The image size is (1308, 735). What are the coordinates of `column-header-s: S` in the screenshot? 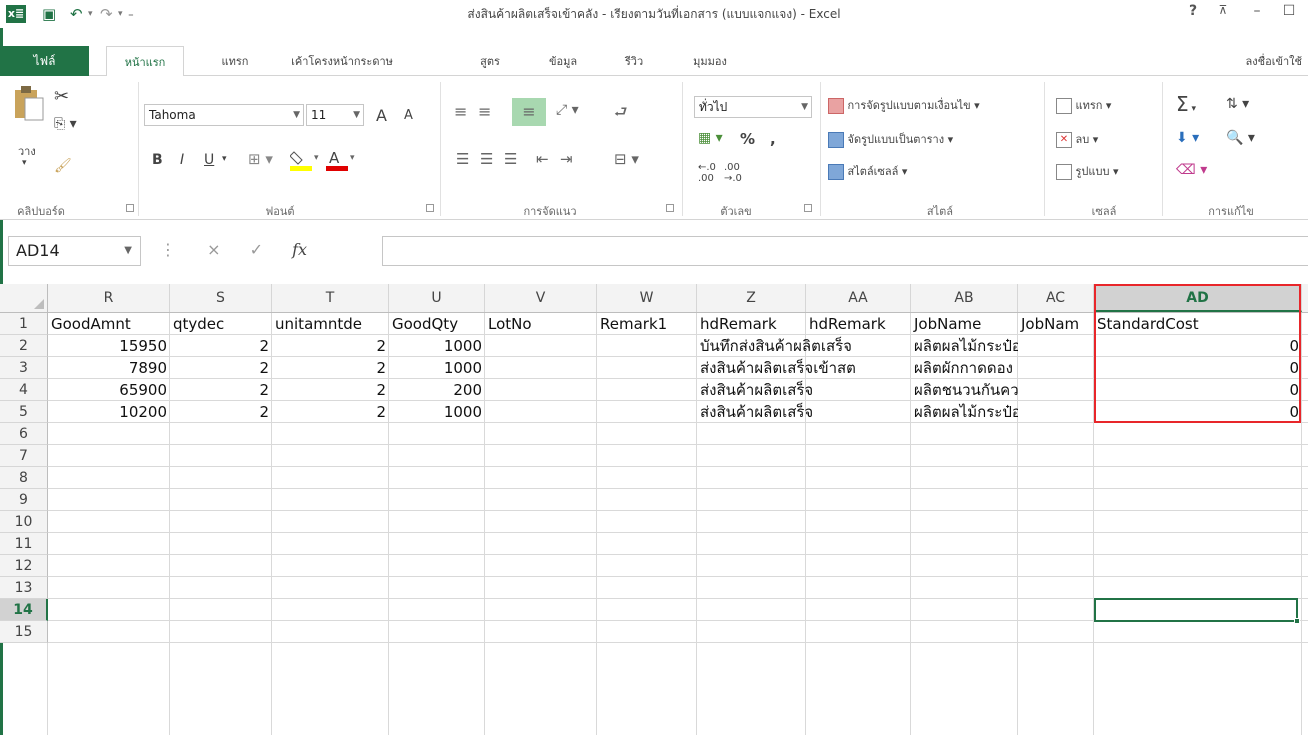 It's located at (221, 298).